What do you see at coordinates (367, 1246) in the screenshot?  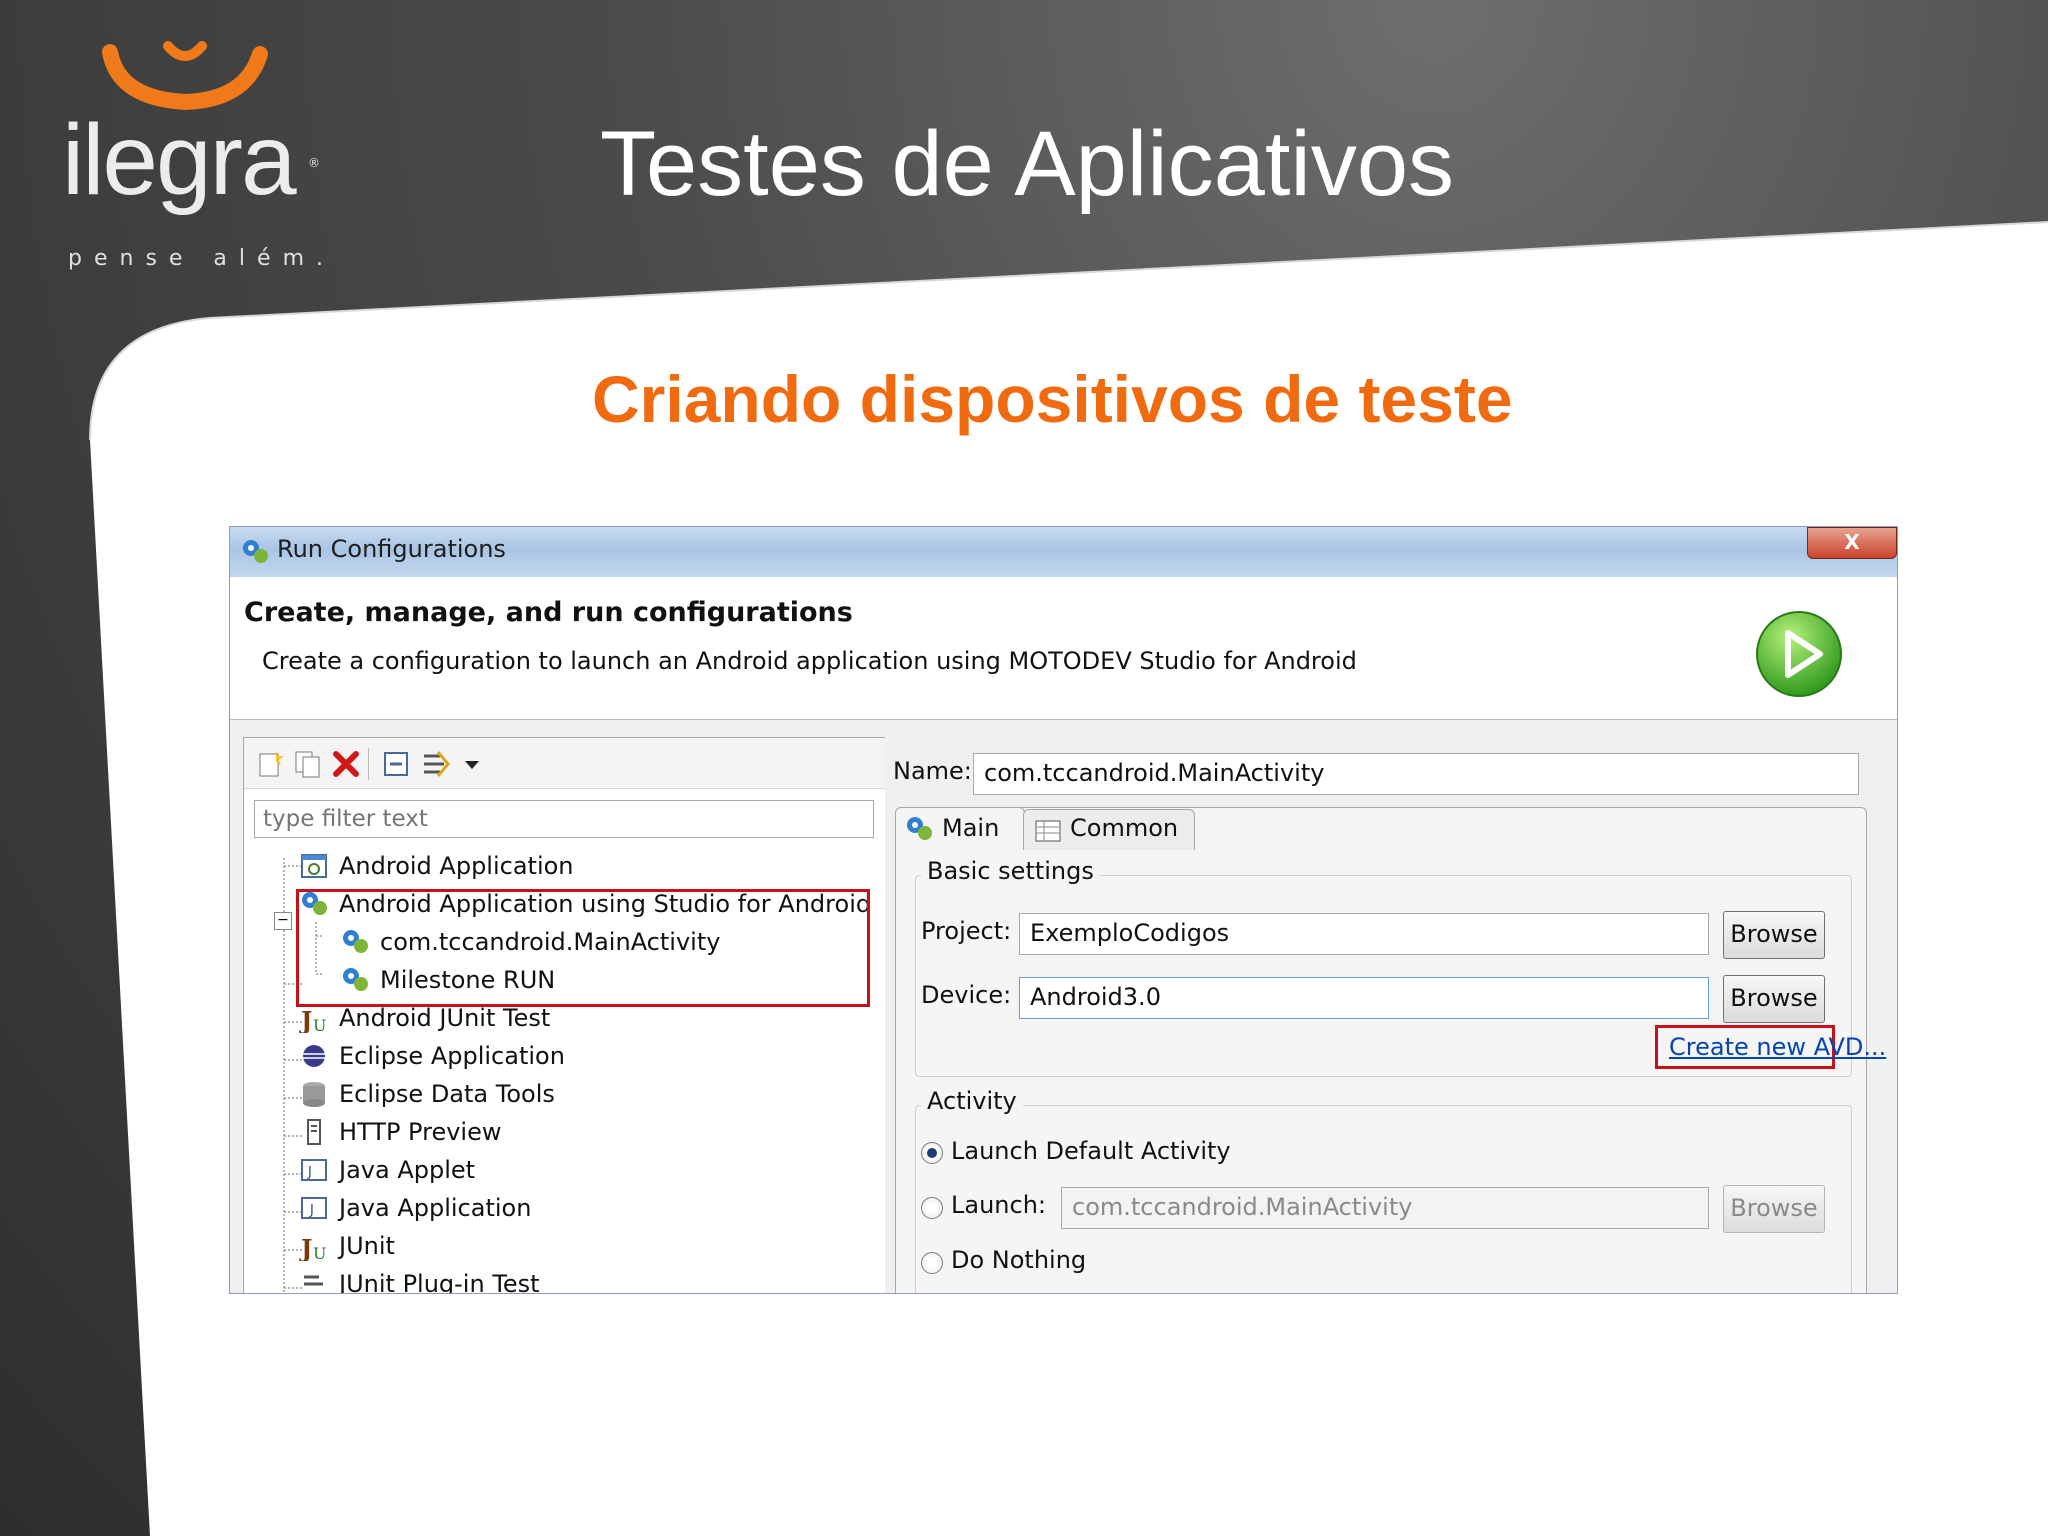 I see `tree-item-label: JUnit` at bounding box center [367, 1246].